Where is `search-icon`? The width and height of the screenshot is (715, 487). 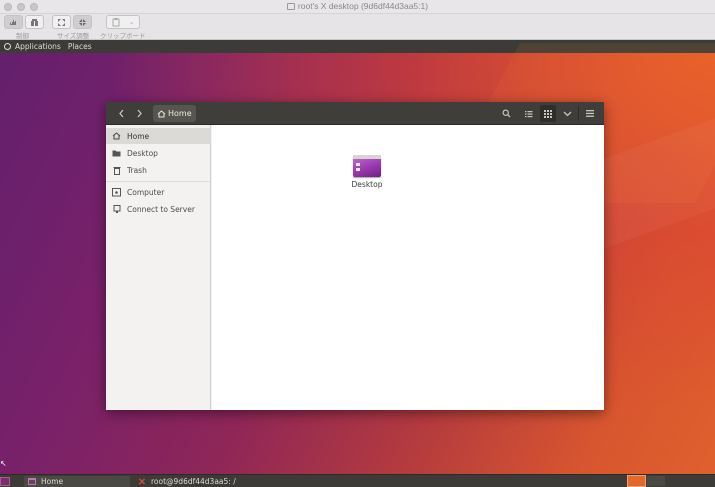 search-icon is located at coordinates (506, 113).